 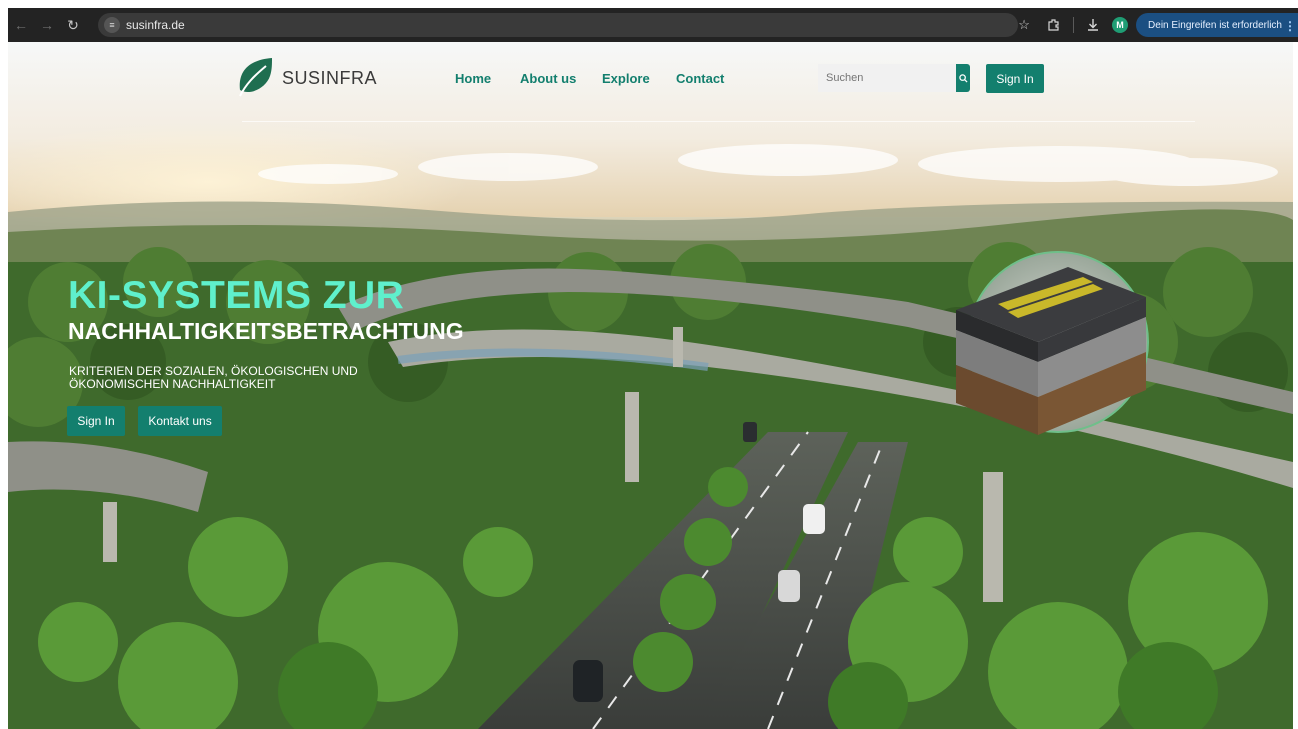 What do you see at coordinates (180, 421) in the screenshot?
I see `hero-contact-button: Kontakt uns` at bounding box center [180, 421].